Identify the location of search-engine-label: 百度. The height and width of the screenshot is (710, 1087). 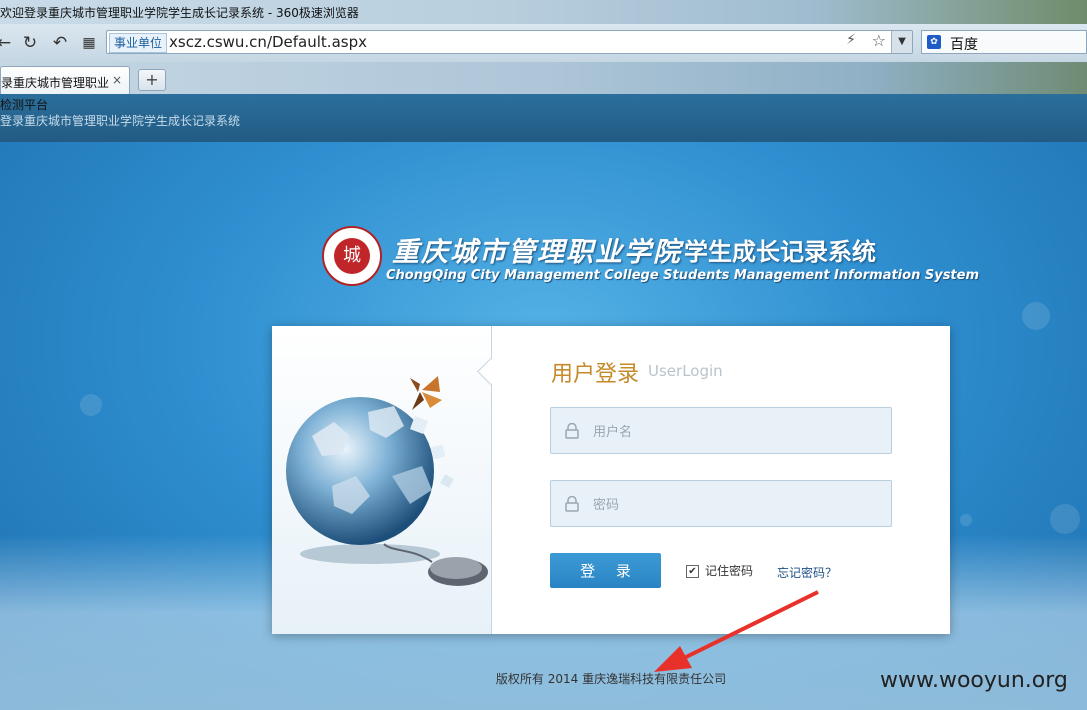
(964, 44).